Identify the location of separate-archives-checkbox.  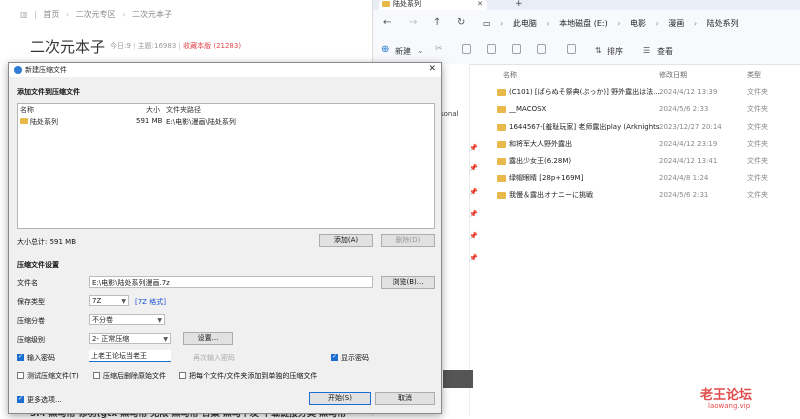
(182, 375).